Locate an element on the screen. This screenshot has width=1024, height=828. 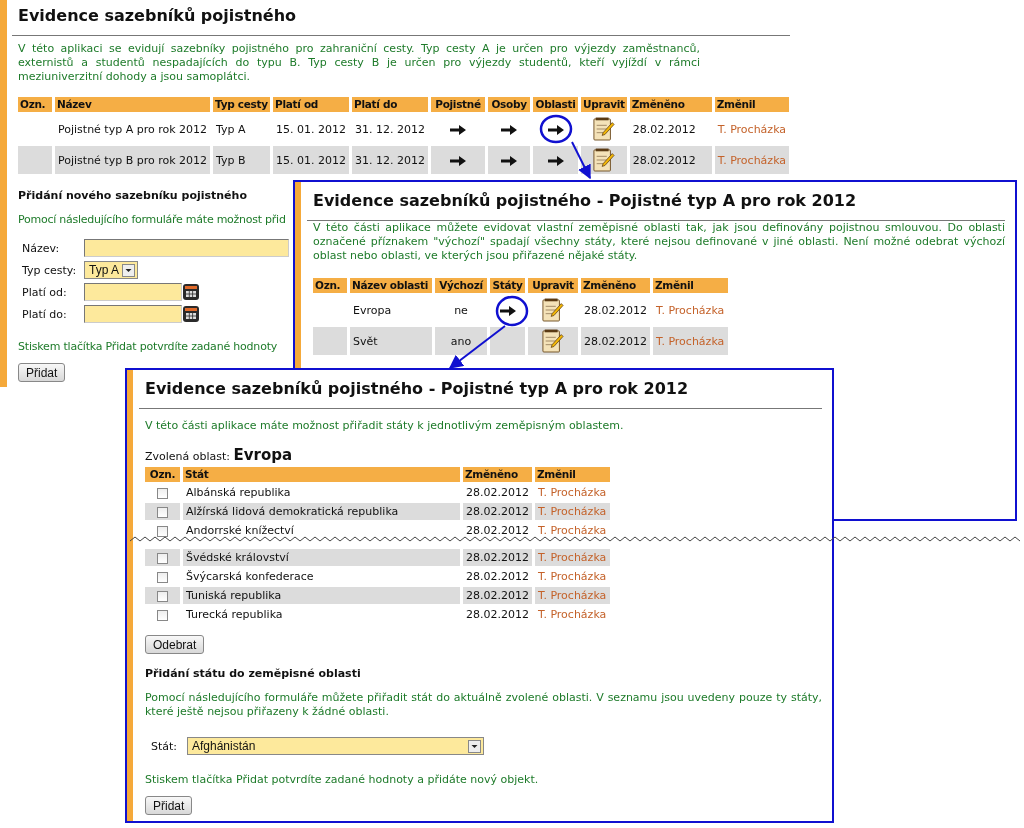
table-cell-text: Pojistné typ A pro rok 2012 is located at coordinates (133, 129).